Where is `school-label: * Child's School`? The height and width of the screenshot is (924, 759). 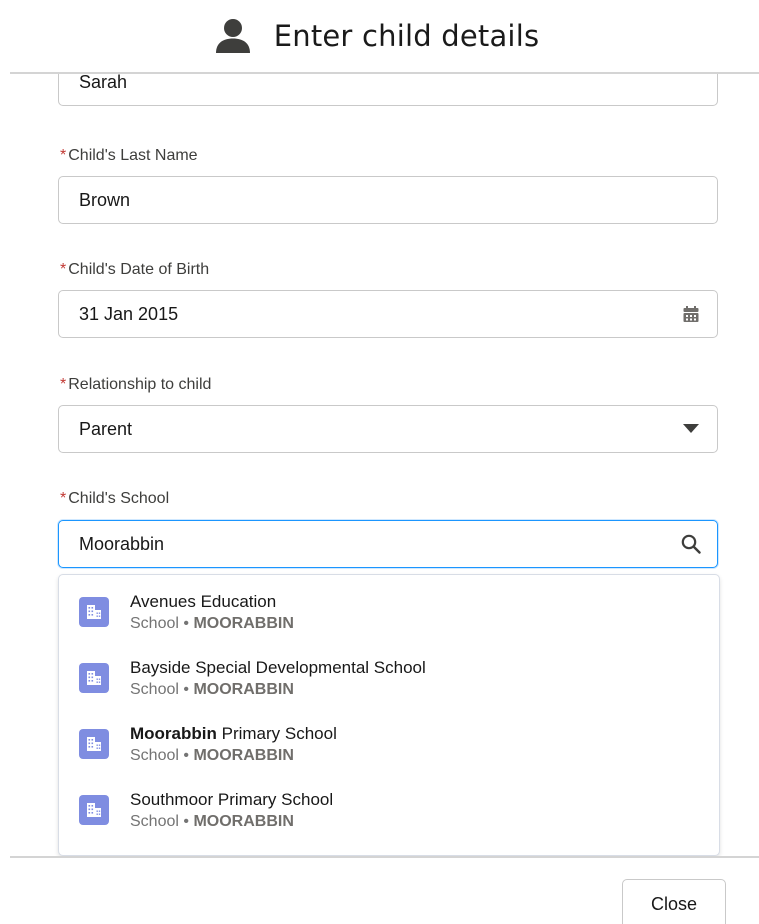
school-label: * Child's School is located at coordinates (114, 499).